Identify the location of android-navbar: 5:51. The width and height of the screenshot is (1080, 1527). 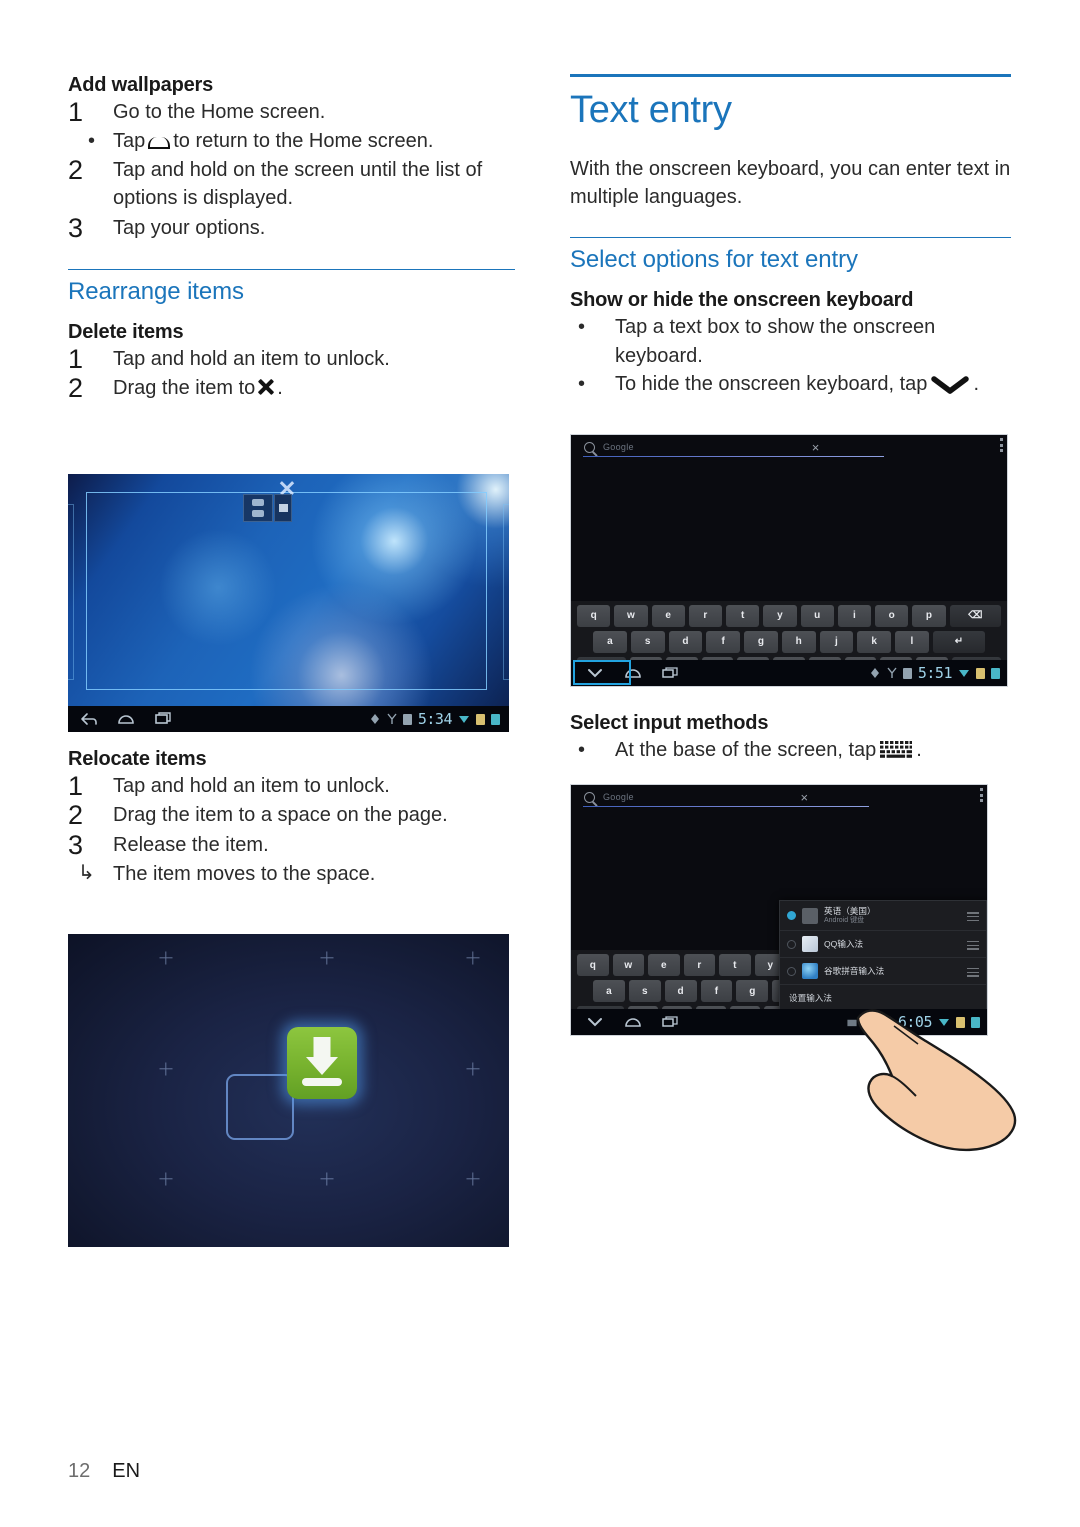
(789, 673).